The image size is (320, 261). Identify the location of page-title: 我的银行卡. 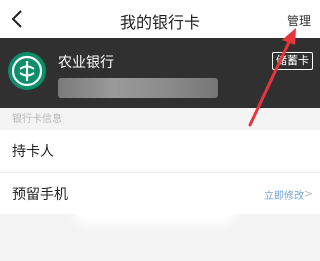
(159, 22).